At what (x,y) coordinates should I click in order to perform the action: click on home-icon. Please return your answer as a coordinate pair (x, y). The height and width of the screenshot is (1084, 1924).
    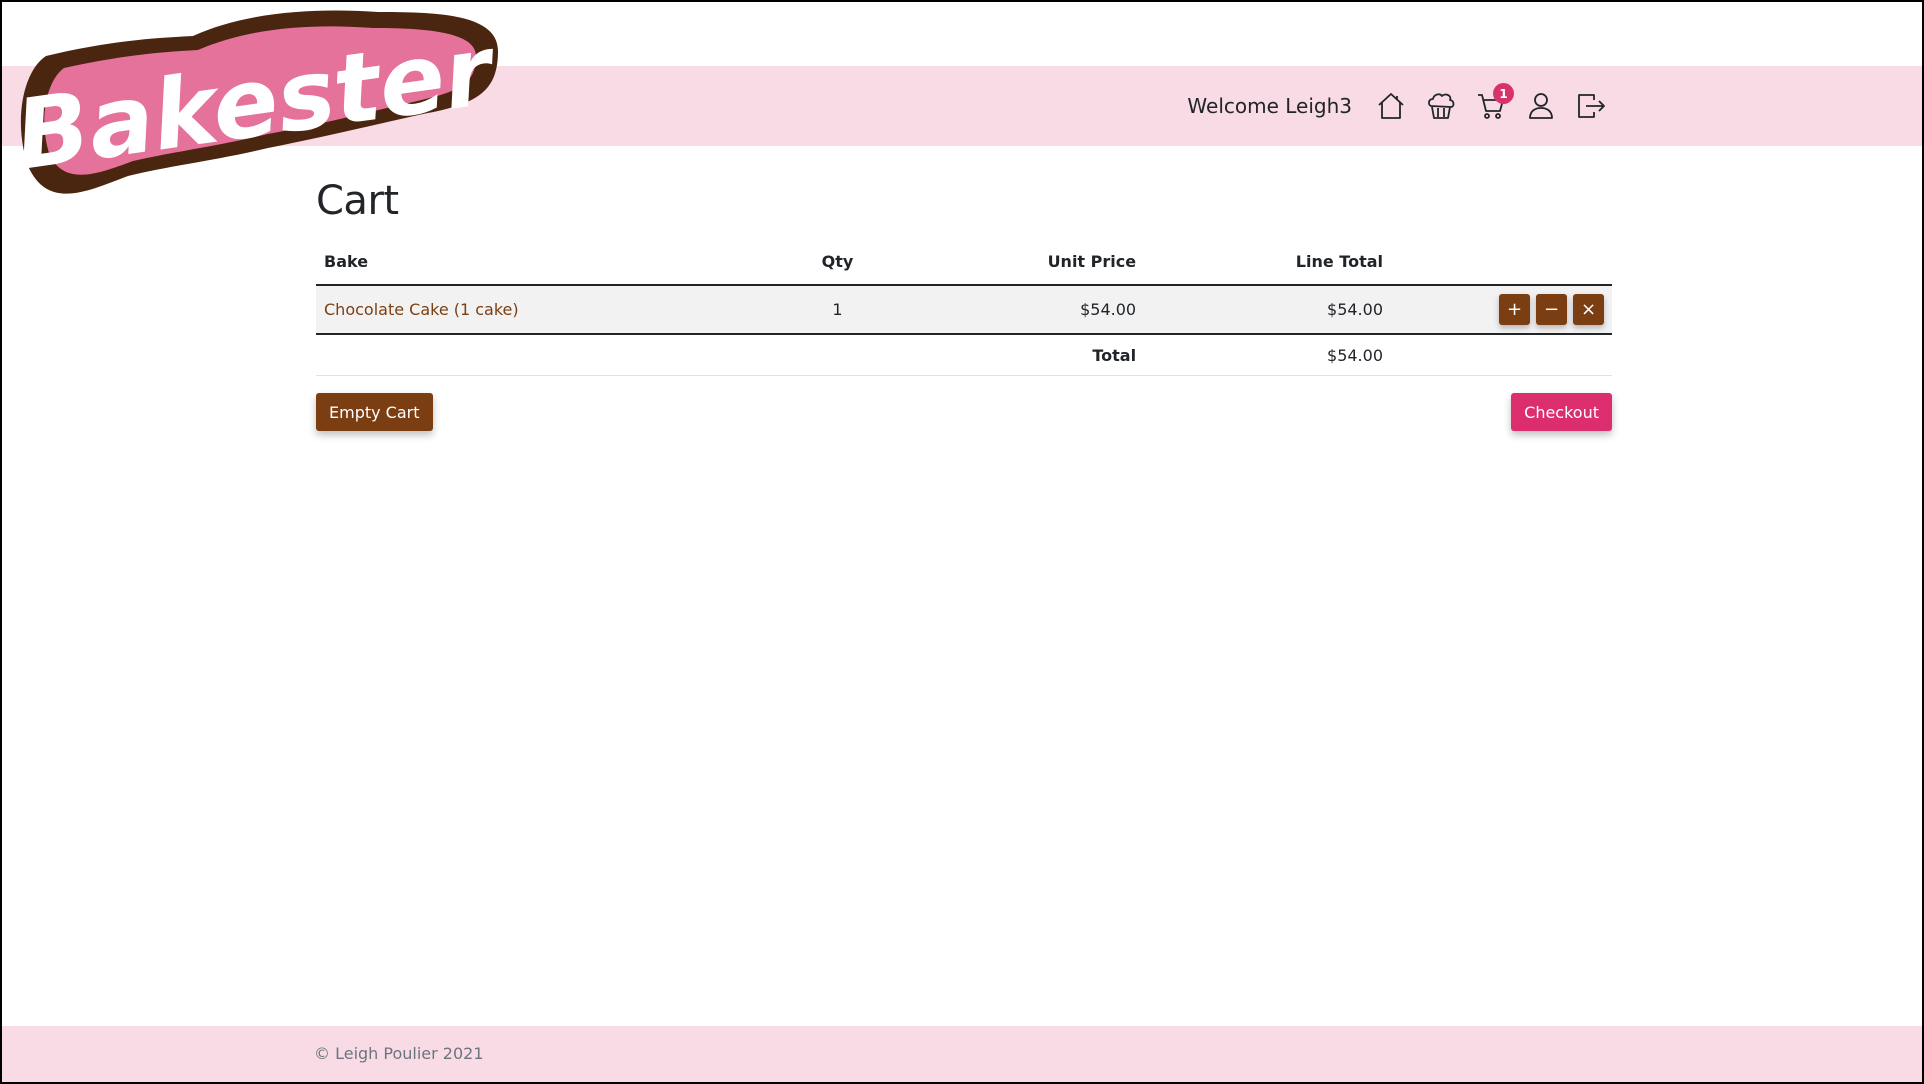
    Looking at the image, I should click on (1391, 106).